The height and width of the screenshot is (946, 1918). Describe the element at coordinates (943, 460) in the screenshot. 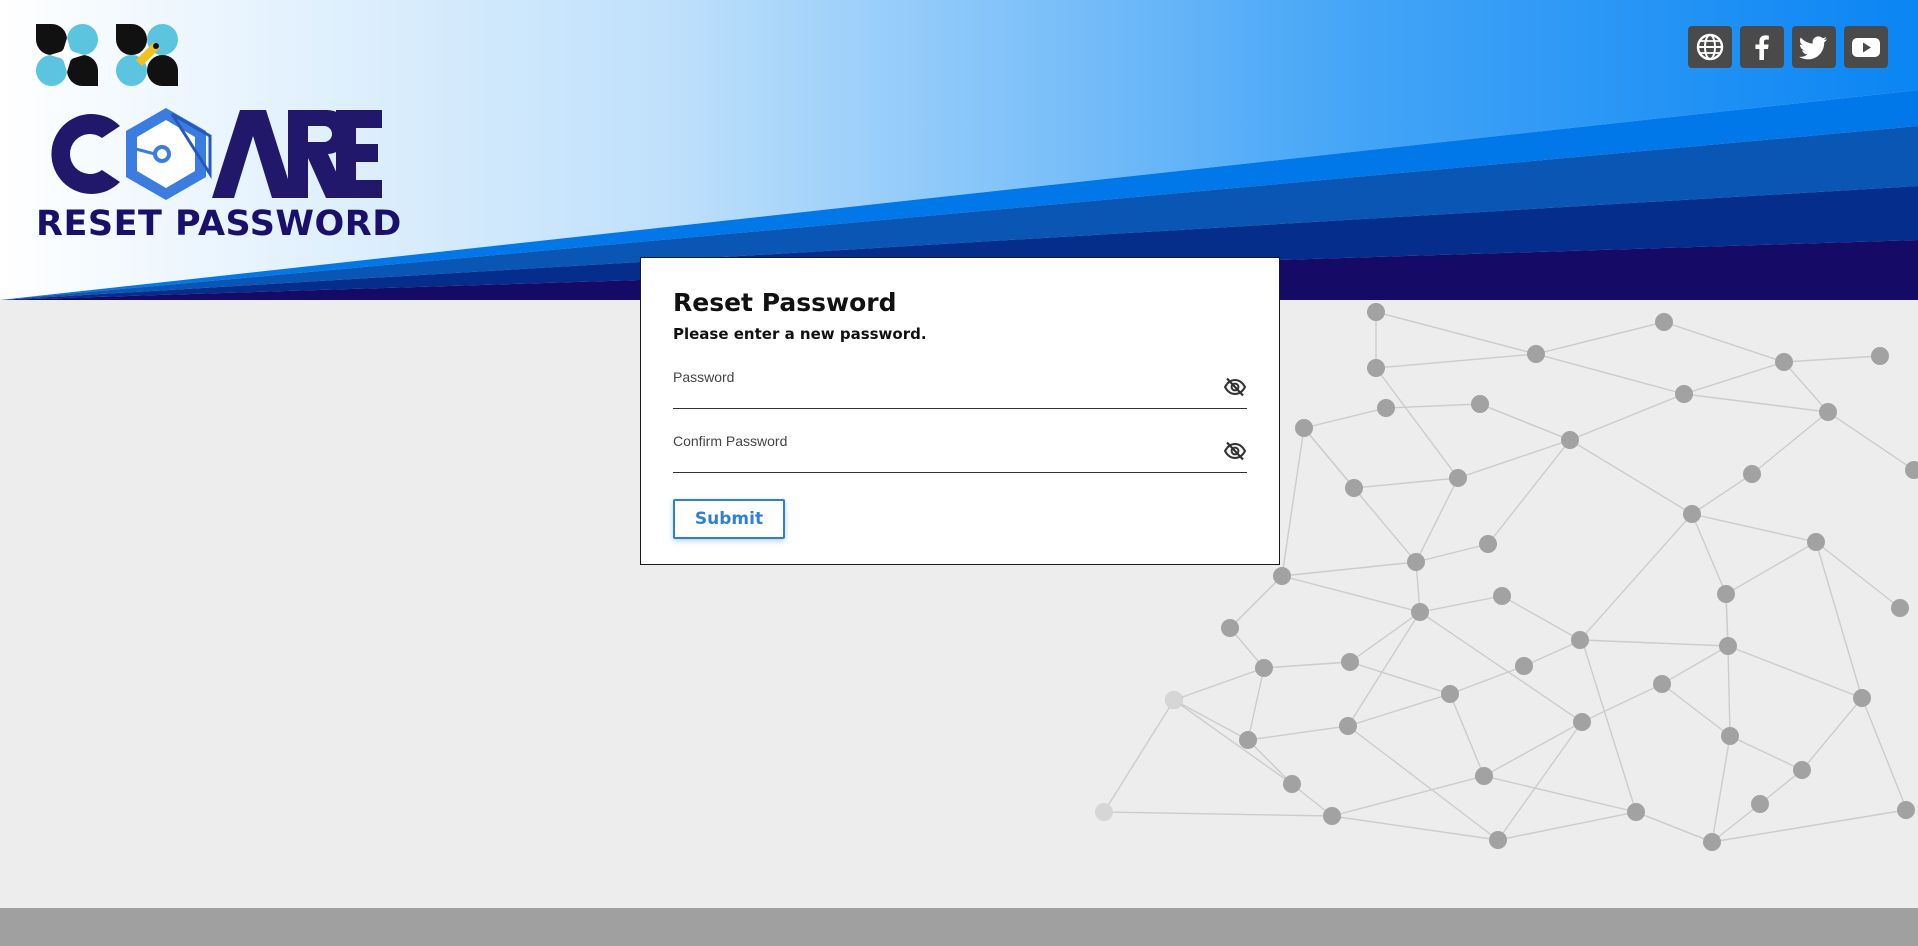

I see `confirm-password-input` at that location.